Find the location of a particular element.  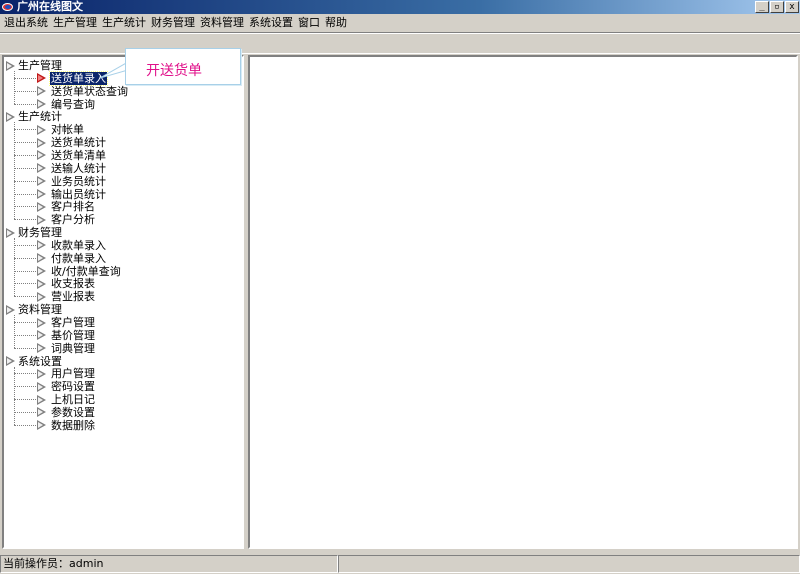

tree-item-label: 送货单统计 is located at coordinates (78, 143).